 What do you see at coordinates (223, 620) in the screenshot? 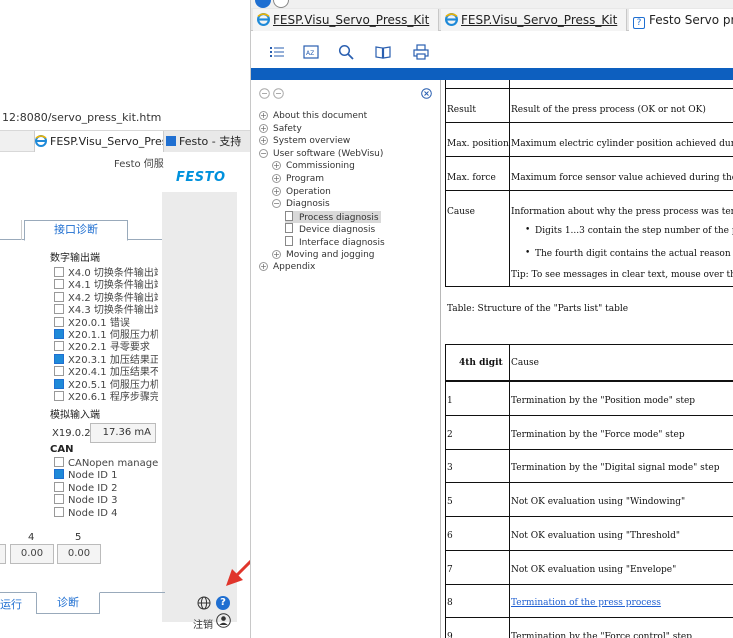
I see `user-icon` at bounding box center [223, 620].